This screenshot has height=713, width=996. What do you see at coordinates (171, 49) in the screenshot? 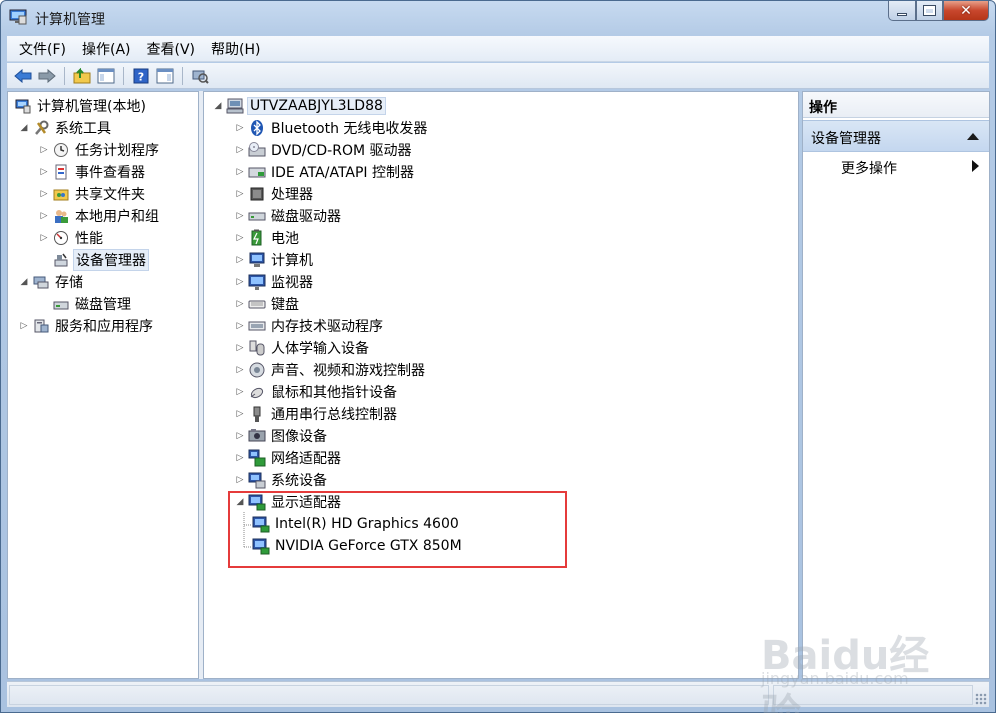
I see `menu-view: 查看(V)` at bounding box center [171, 49].